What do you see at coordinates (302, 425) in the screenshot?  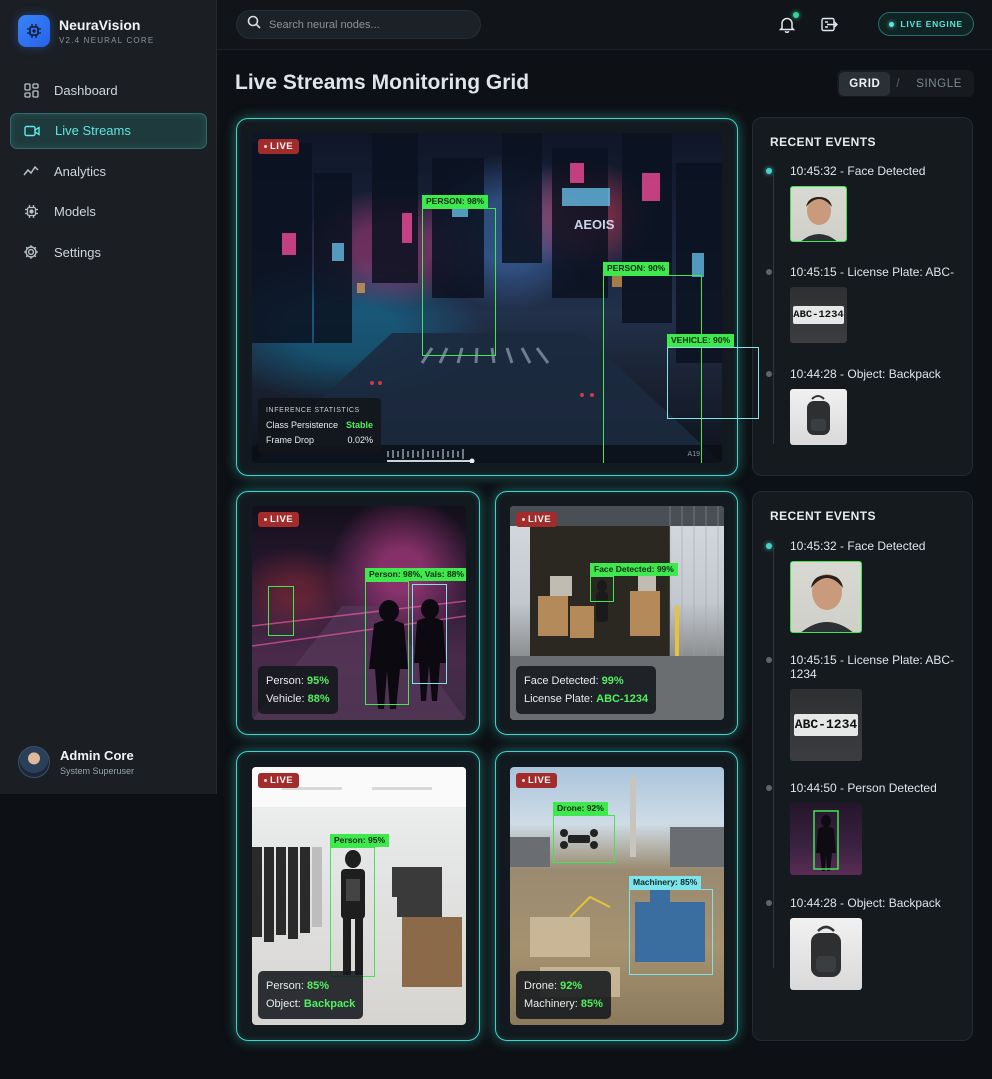 I see `class-persistence-label: Class Persistence` at bounding box center [302, 425].